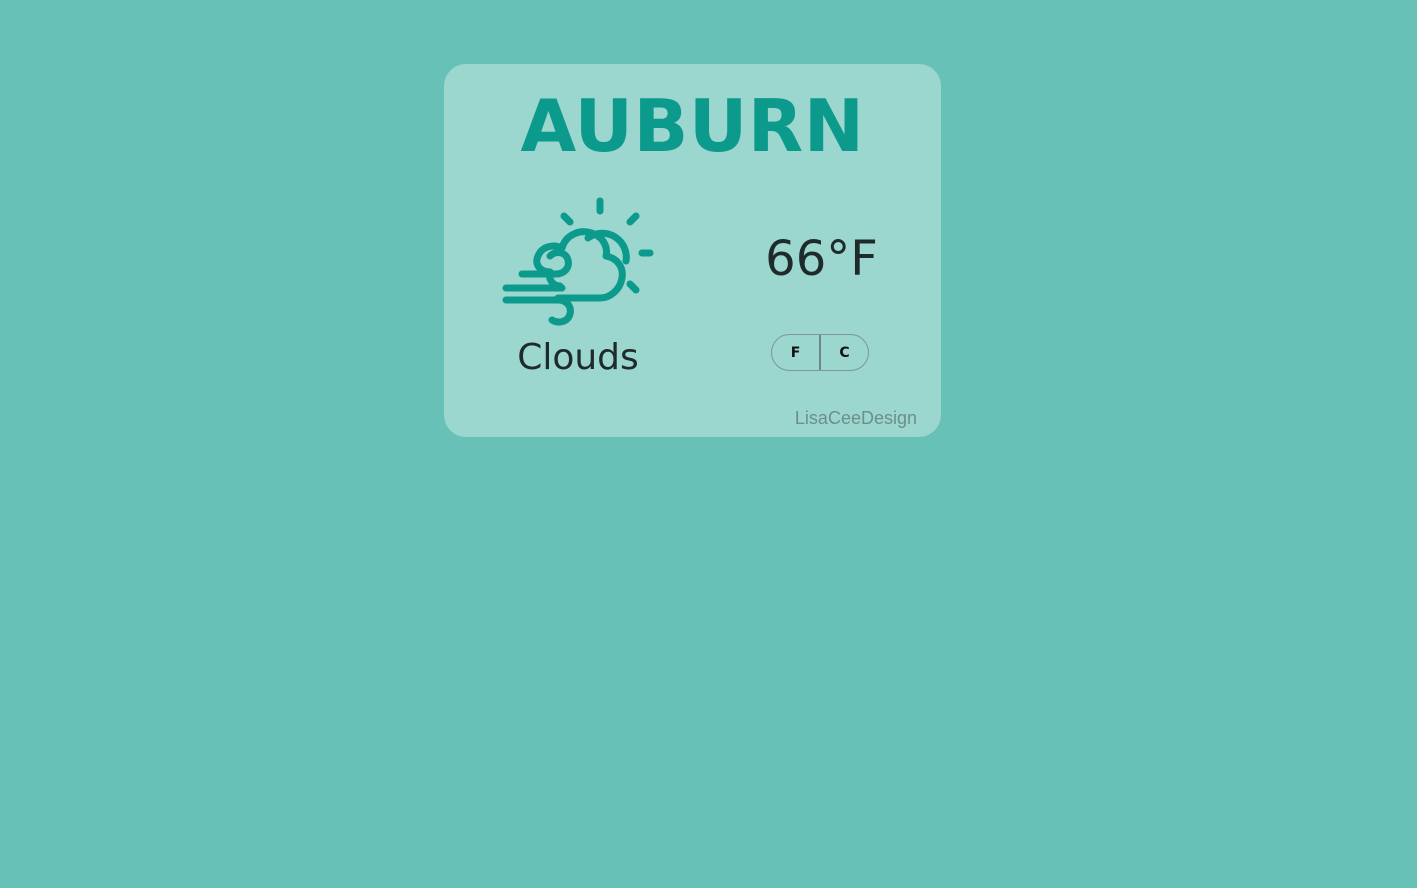  What do you see at coordinates (795, 352) in the screenshot?
I see `fahrenheit-button: F` at bounding box center [795, 352].